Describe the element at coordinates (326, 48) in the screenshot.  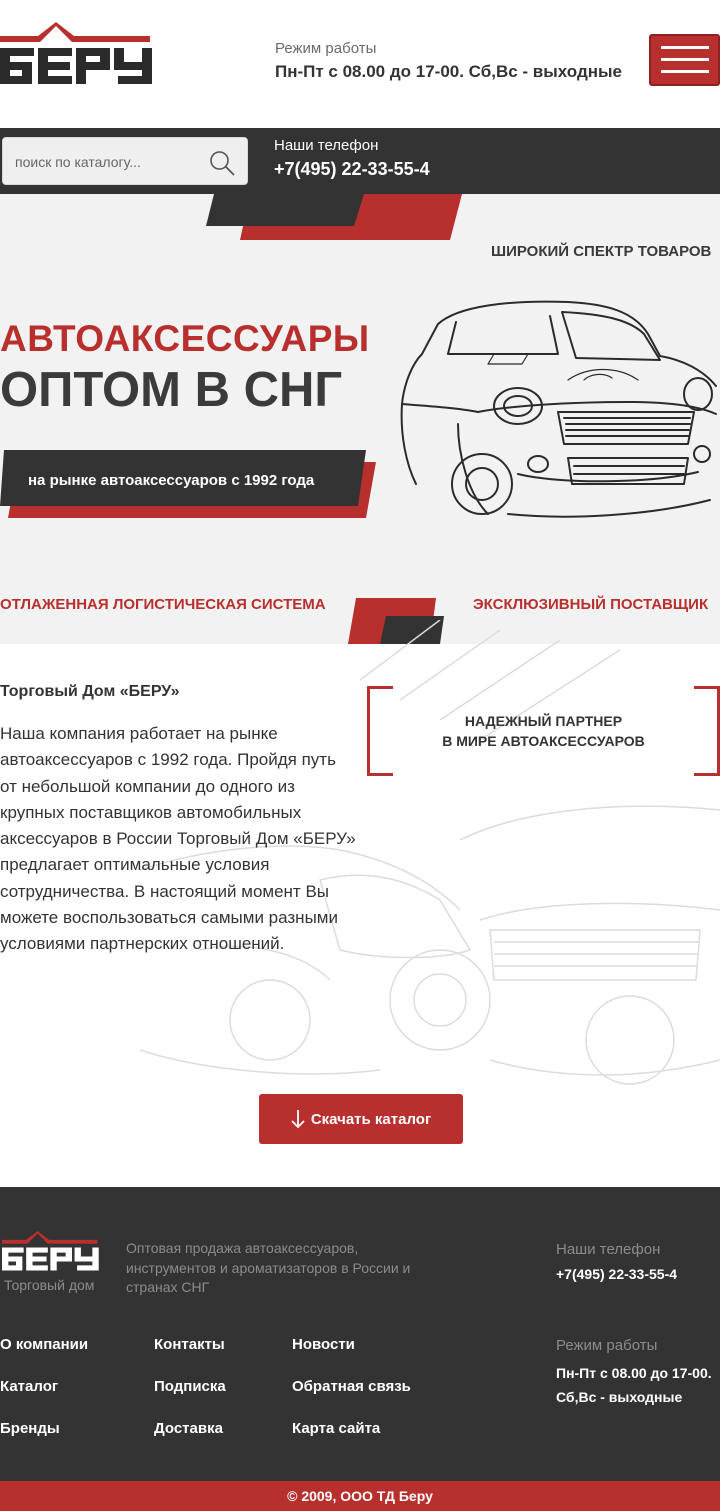
I see `work-hours-label: Режим работы` at that location.